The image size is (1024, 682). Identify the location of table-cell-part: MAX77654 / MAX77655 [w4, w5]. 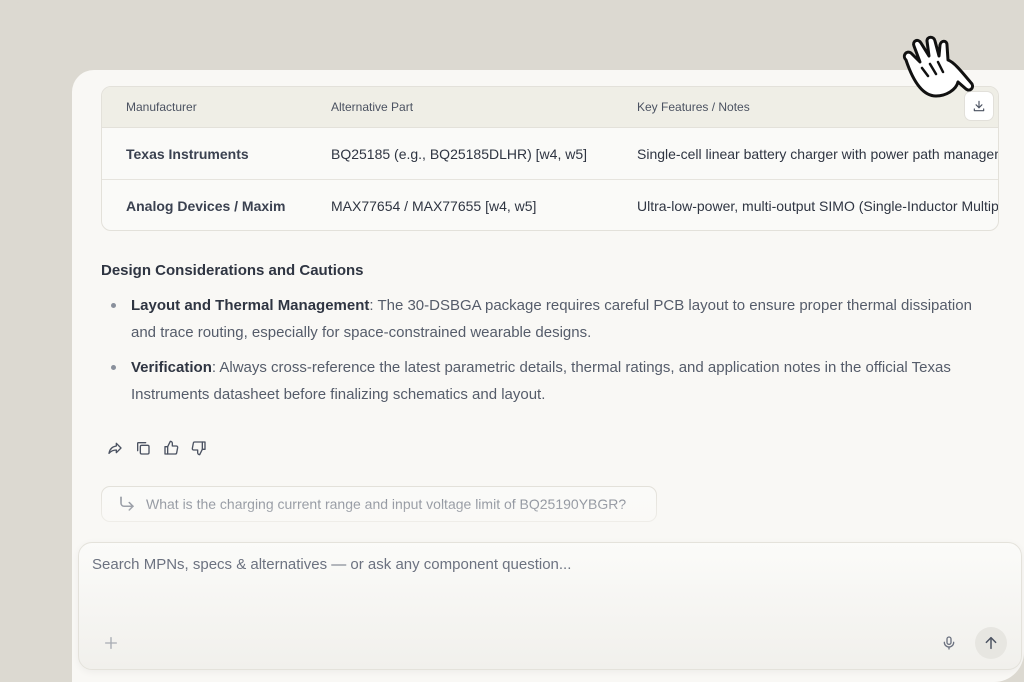
(434, 206).